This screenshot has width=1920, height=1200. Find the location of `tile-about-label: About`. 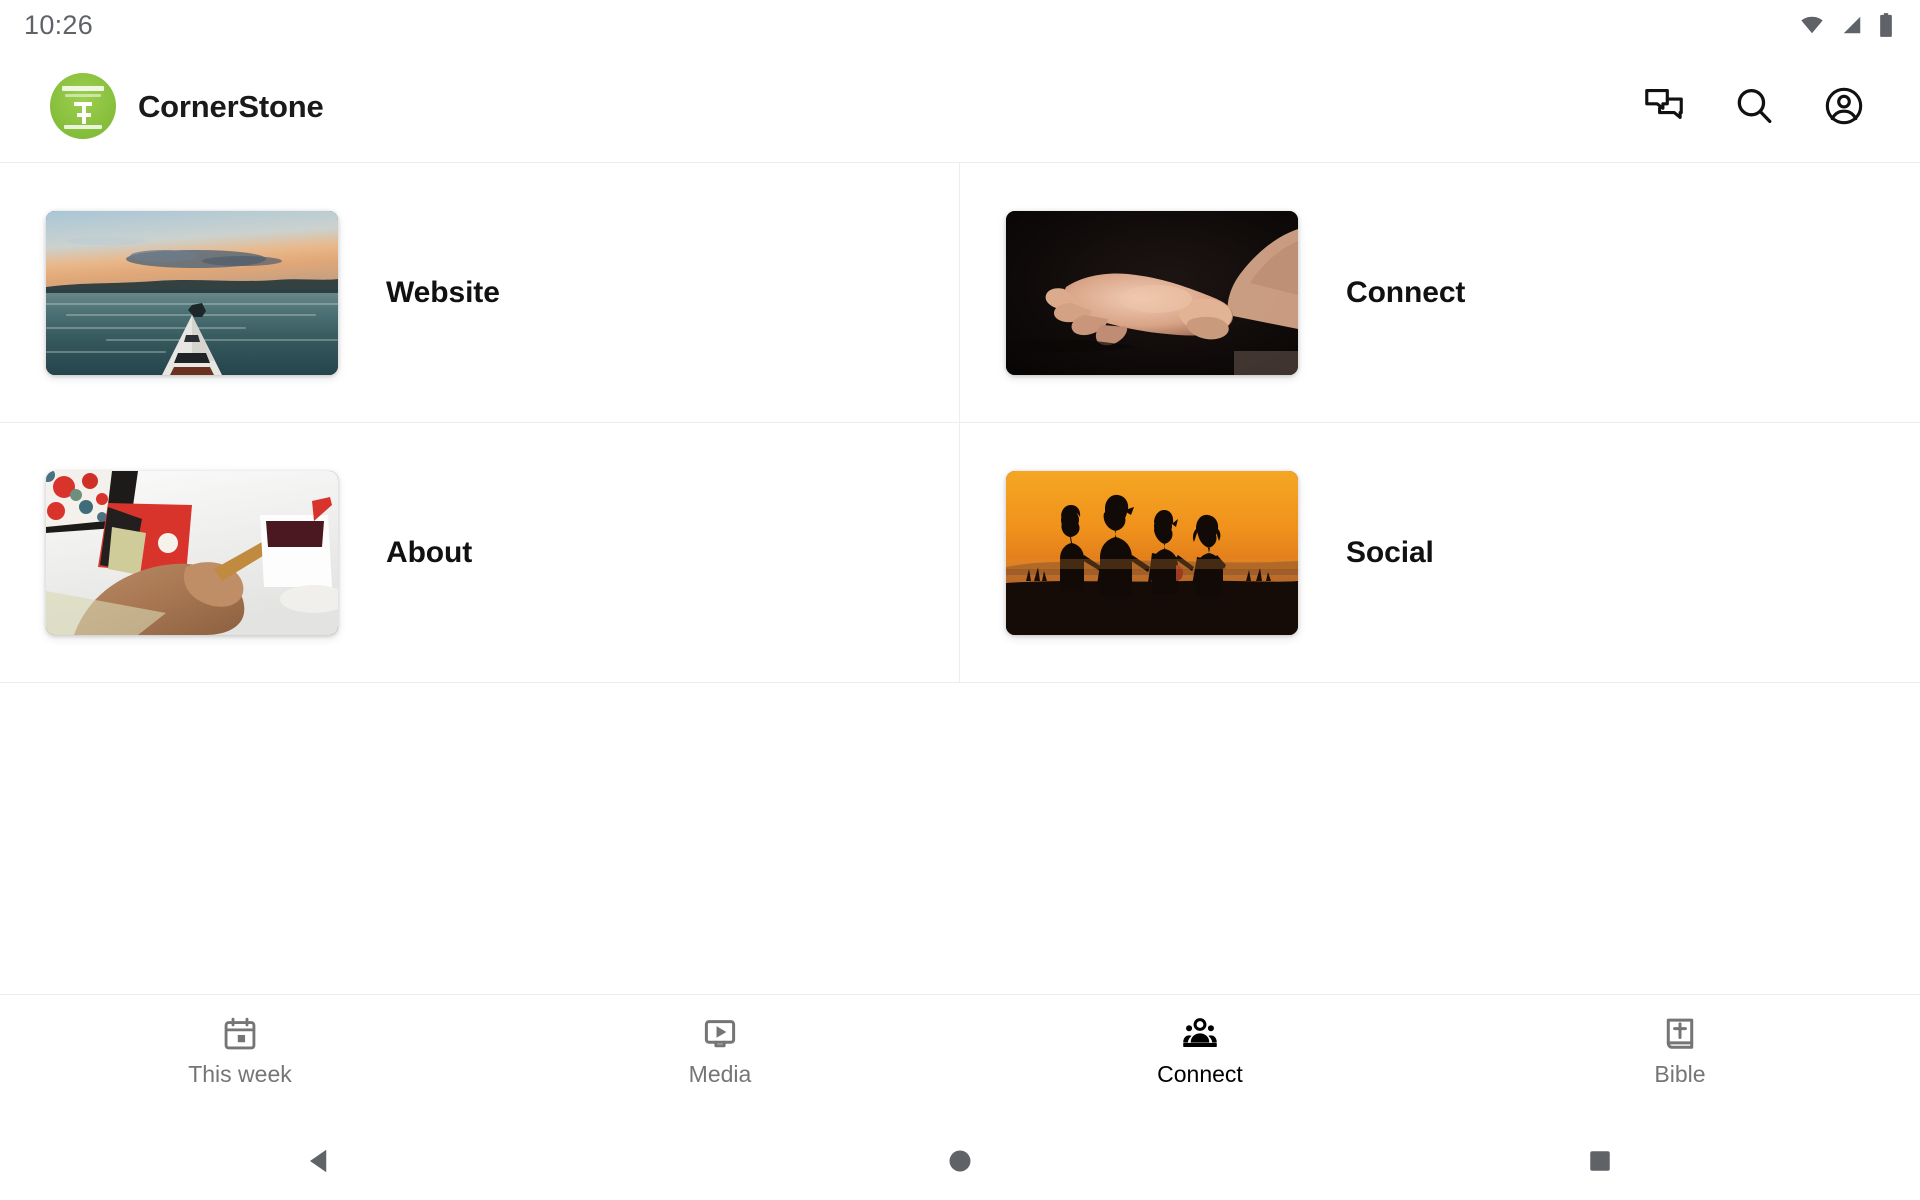

tile-about-label: About is located at coordinates (429, 552).